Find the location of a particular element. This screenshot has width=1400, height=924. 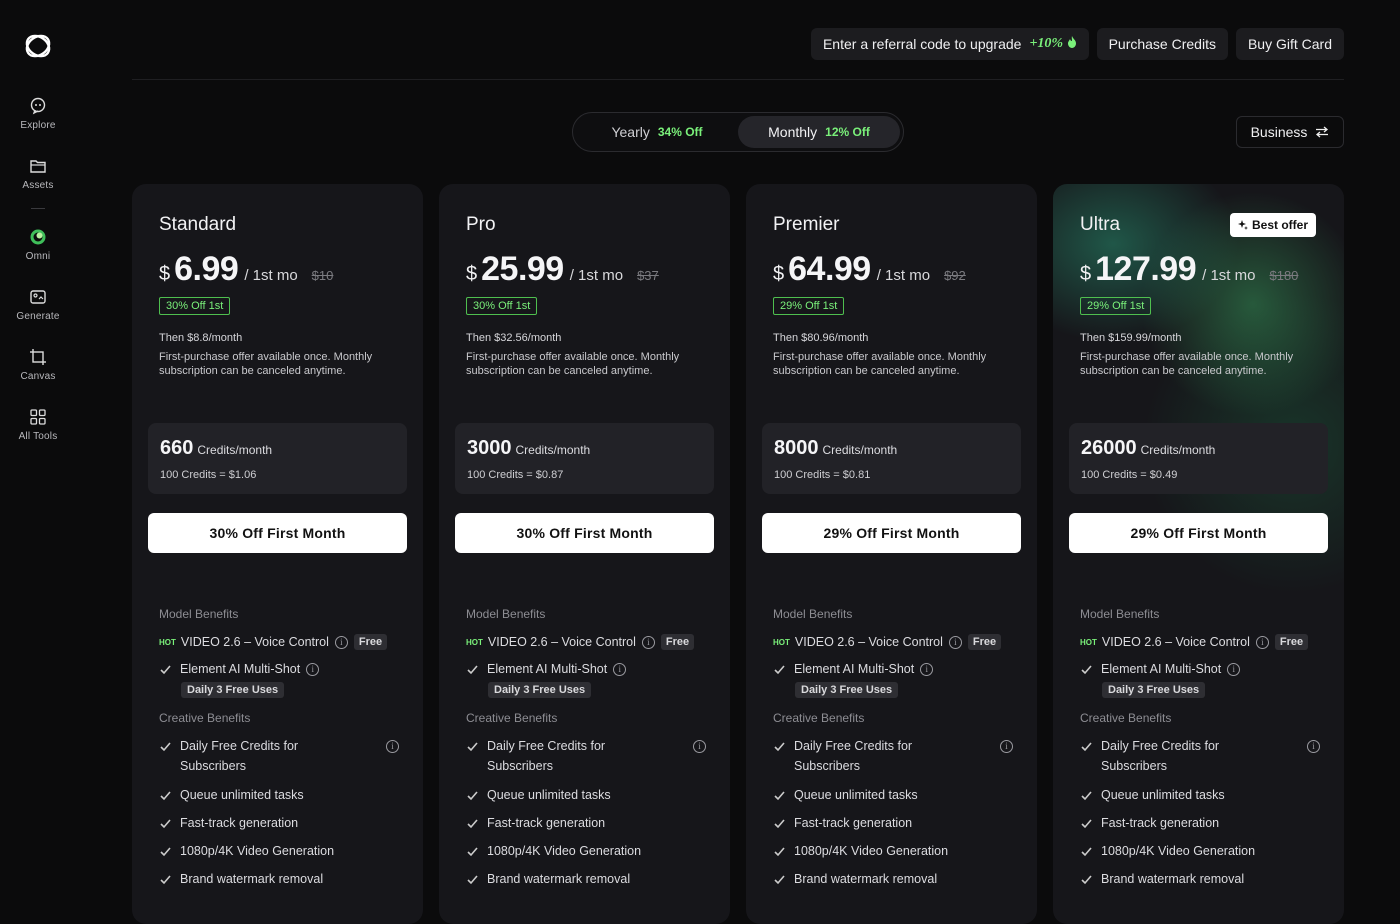

credits-box: 660 Credits/month 100 Credits = $1.06 is located at coordinates (277, 458).